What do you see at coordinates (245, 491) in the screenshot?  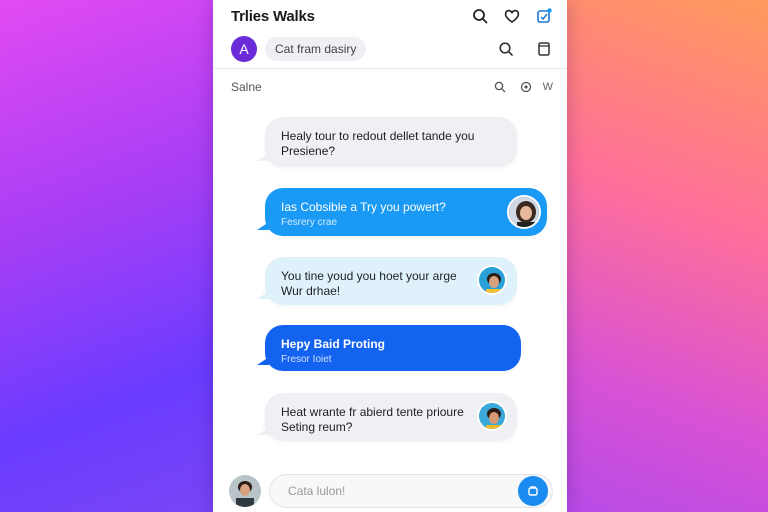 I see `user-avatar` at bounding box center [245, 491].